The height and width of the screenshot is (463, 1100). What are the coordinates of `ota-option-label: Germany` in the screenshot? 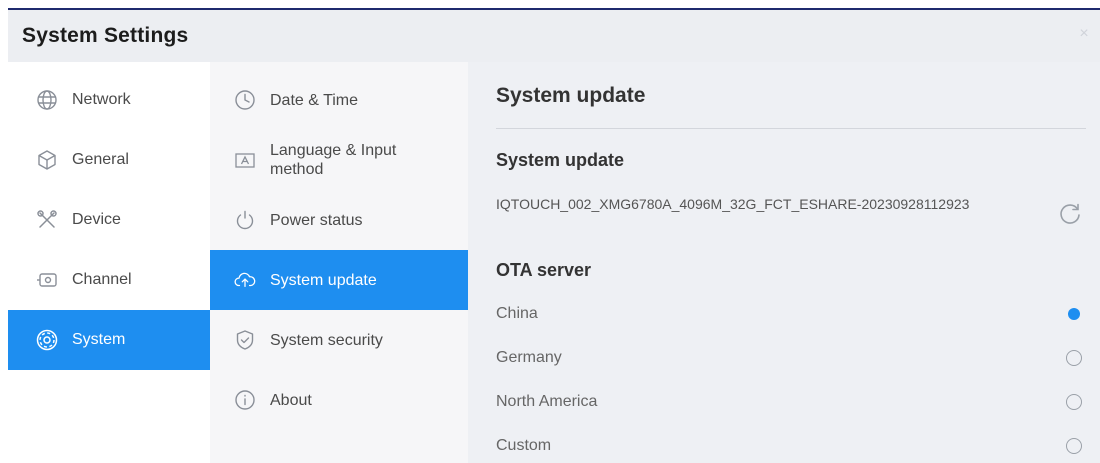 It's located at (529, 357).